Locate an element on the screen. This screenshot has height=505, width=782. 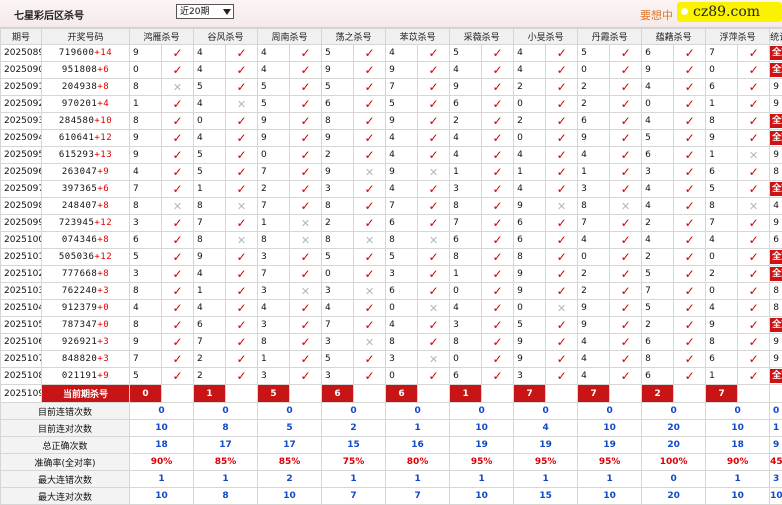
period-range-value: 近20期 is located at coordinates (194, 12).